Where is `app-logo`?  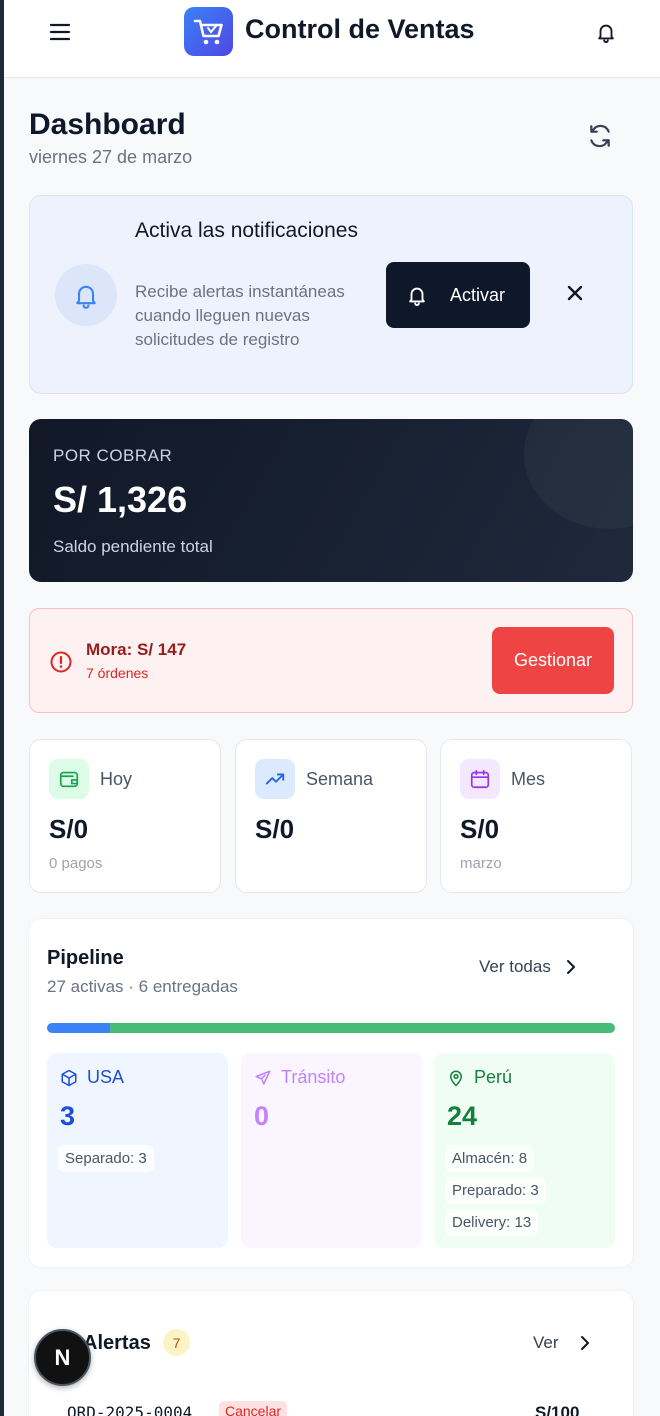
app-logo is located at coordinates (208, 31).